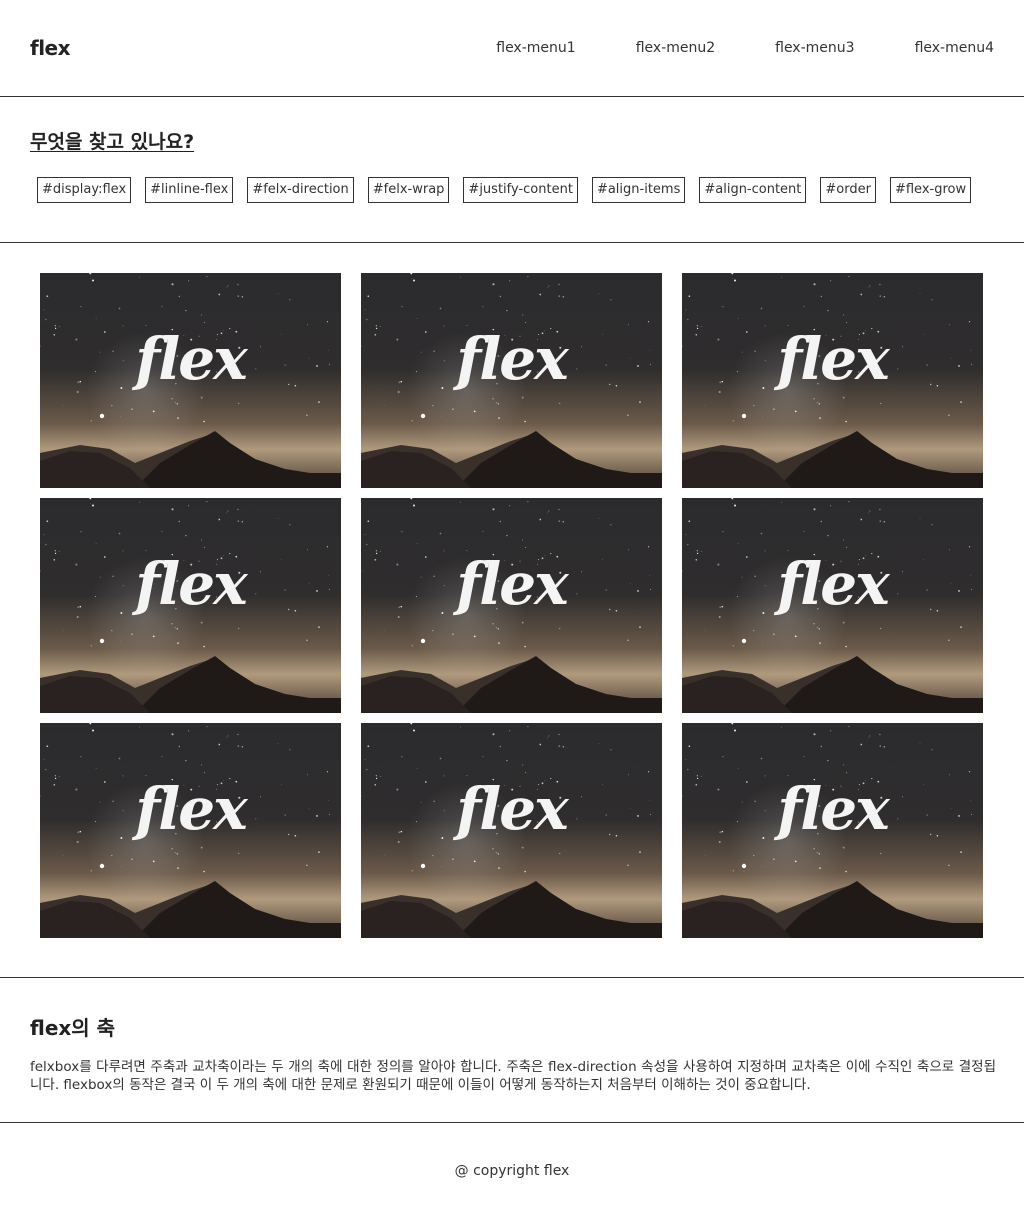  I want to click on nav-item-flex-menu4: flex-menu4, so click(954, 48).